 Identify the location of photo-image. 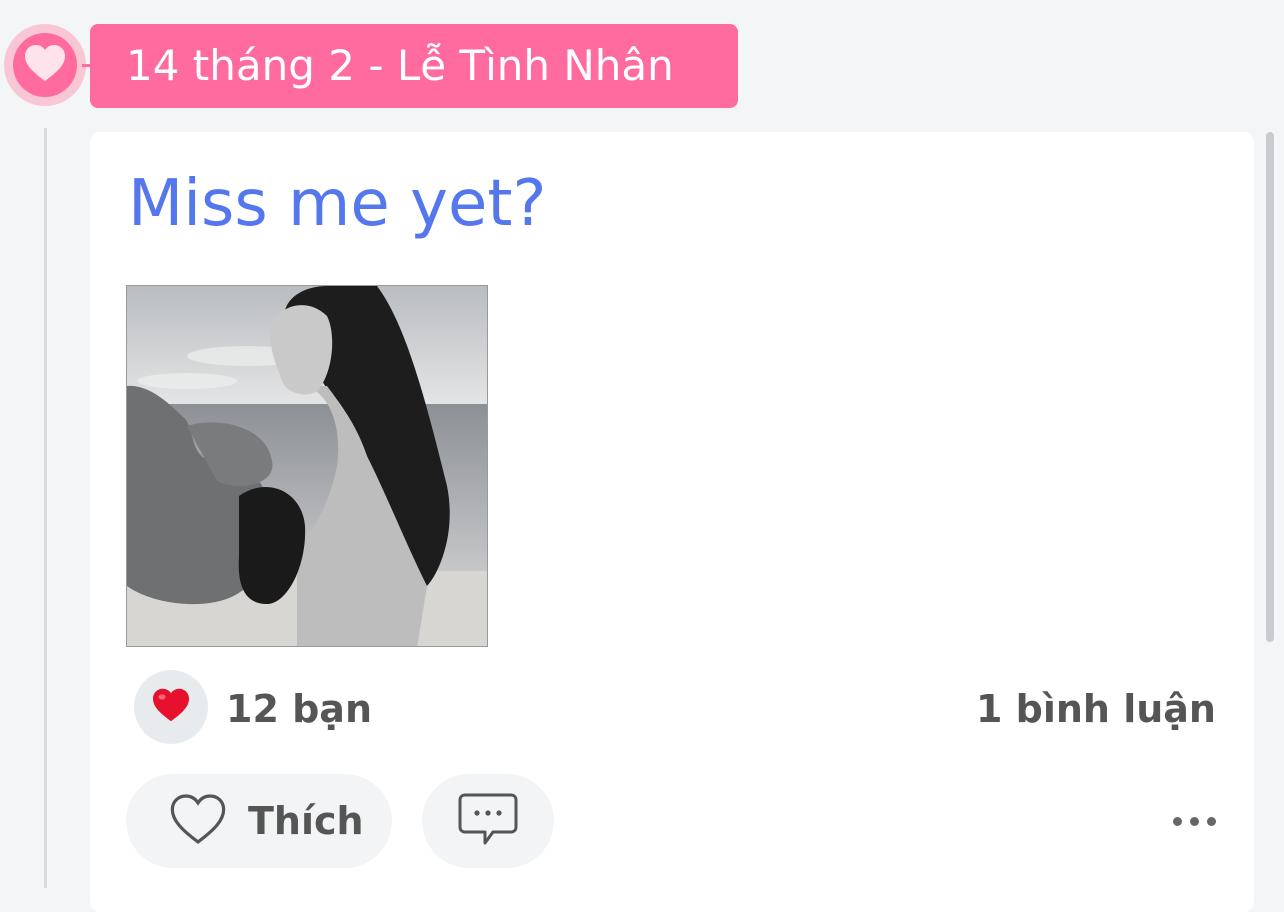
(307, 466).